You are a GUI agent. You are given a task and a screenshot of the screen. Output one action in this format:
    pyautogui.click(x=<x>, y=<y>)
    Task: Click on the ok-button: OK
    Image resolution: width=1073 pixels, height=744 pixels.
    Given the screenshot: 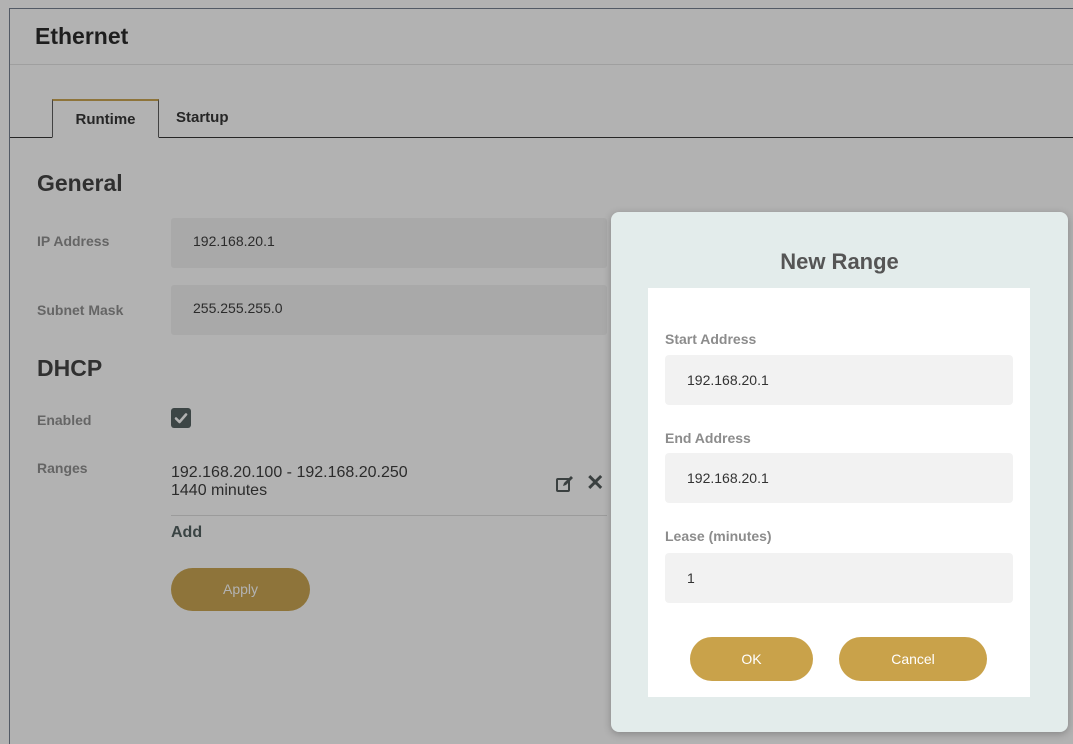 What is the action you would take?
    pyautogui.click(x=751, y=659)
    